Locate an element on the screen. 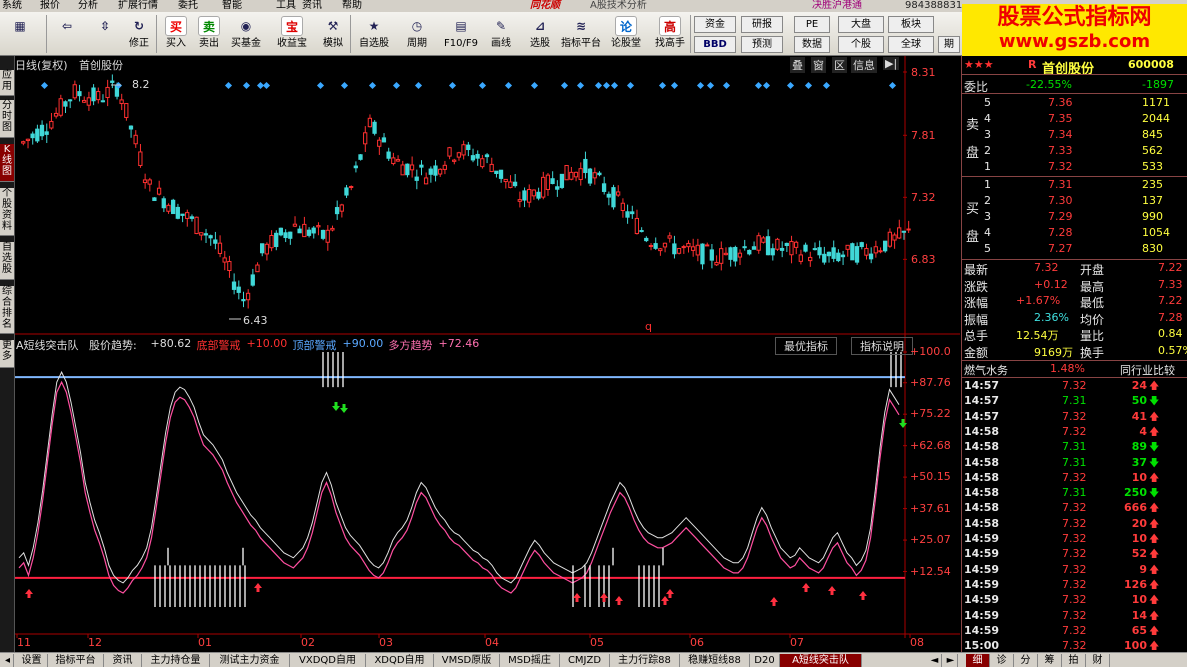 Image resolution: width=1187 pixels, height=667 pixels. ask-level: 5 is located at coordinates (987, 102).